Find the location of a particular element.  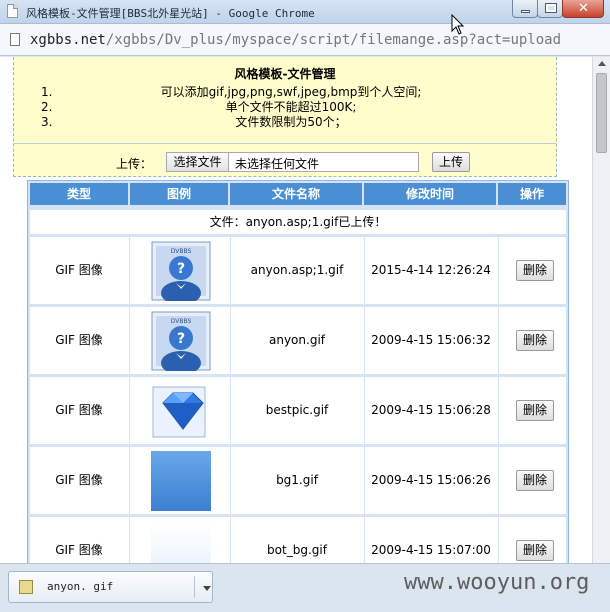

table-row: GIF 图像 bg1.gif 2009-4-15 15:06:26 删除 is located at coordinates (298, 480).